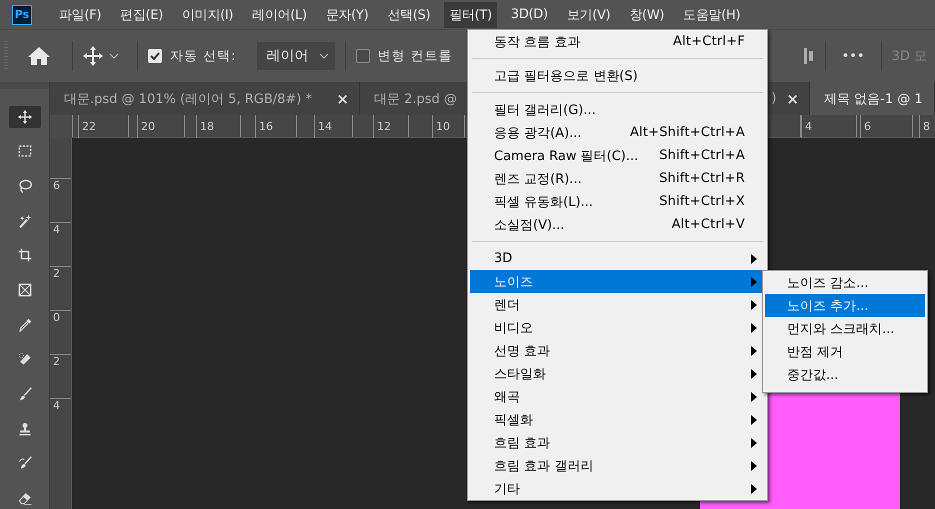 The image size is (935, 509). What do you see at coordinates (617, 75) in the screenshot?
I see `menu-item: 고급 필터용으로 변환(S)` at bounding box center [617, 75].